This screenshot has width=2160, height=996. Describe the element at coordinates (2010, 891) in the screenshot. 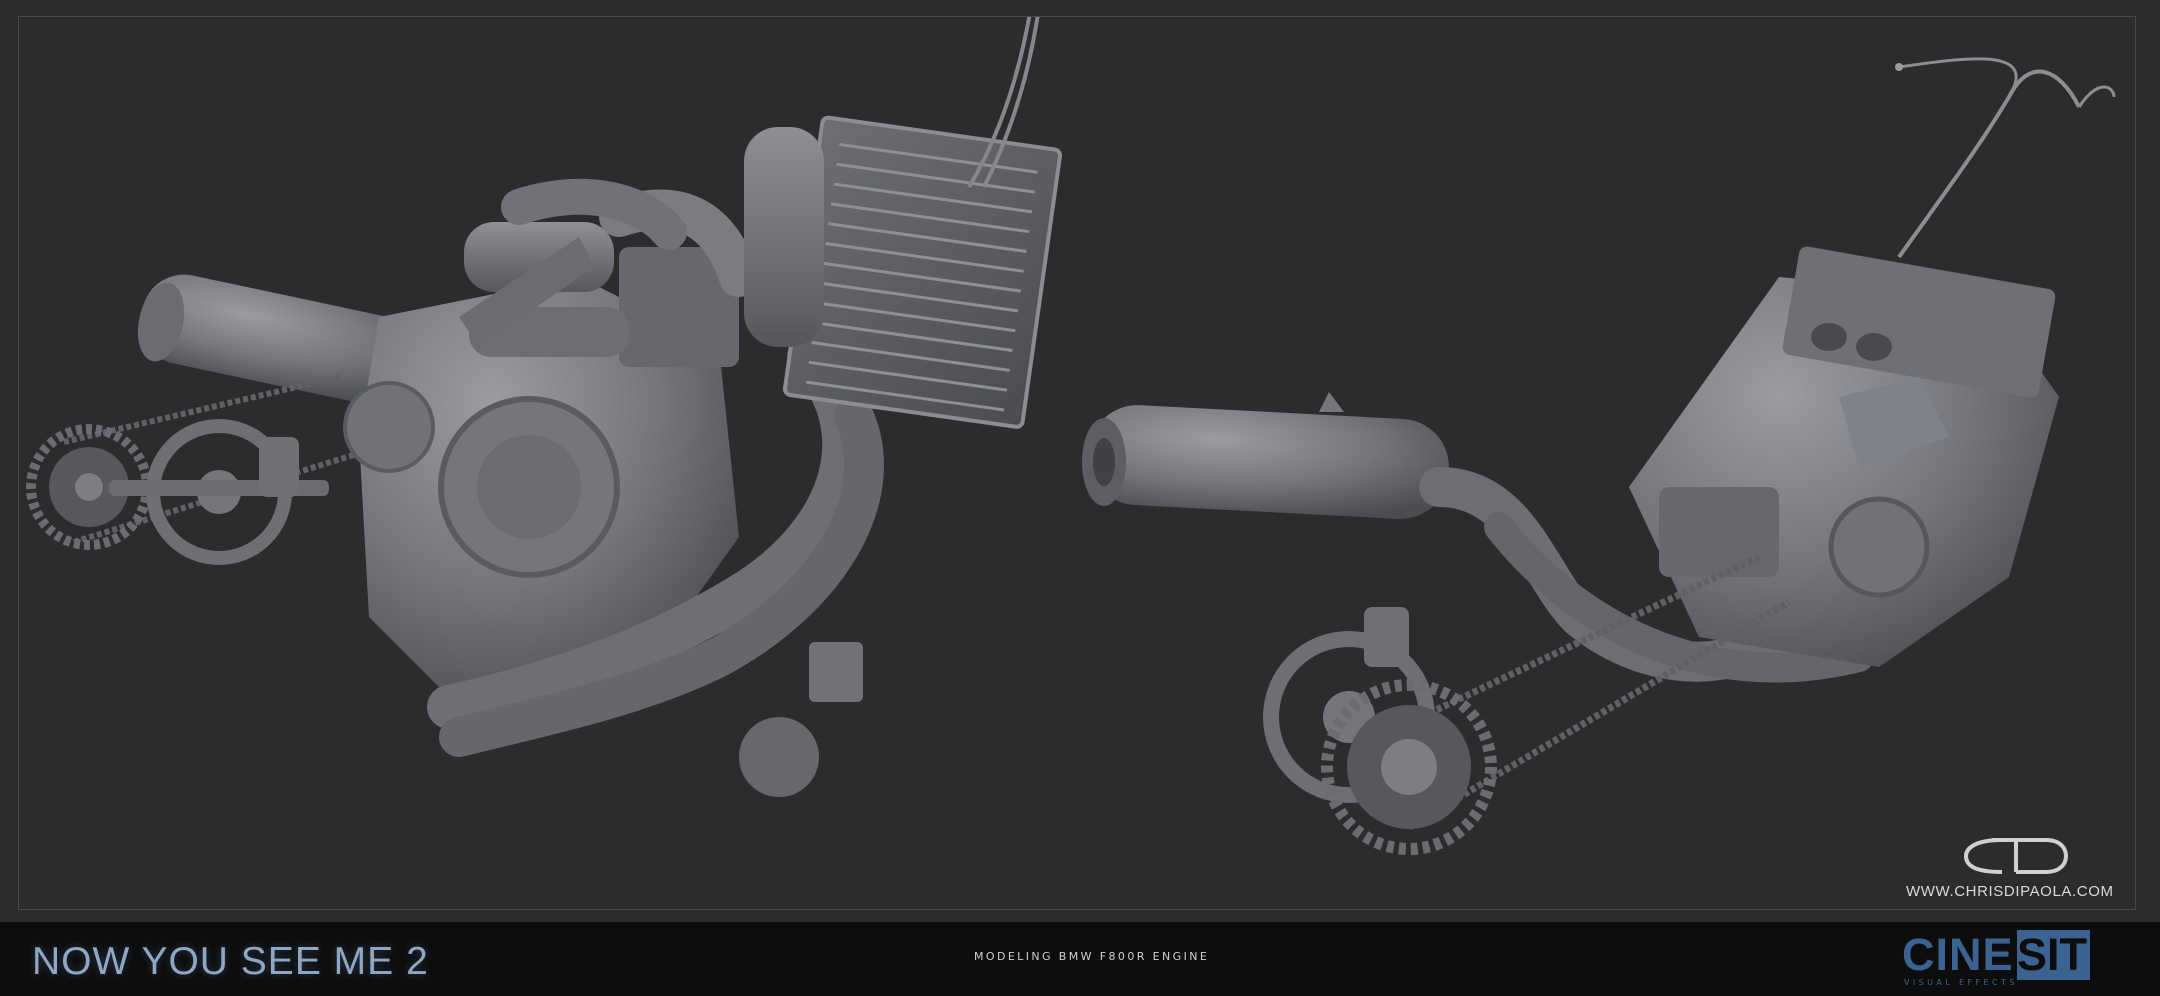

I see `website-url: WWW.CHRISDIPAOLA.COM` at that location.